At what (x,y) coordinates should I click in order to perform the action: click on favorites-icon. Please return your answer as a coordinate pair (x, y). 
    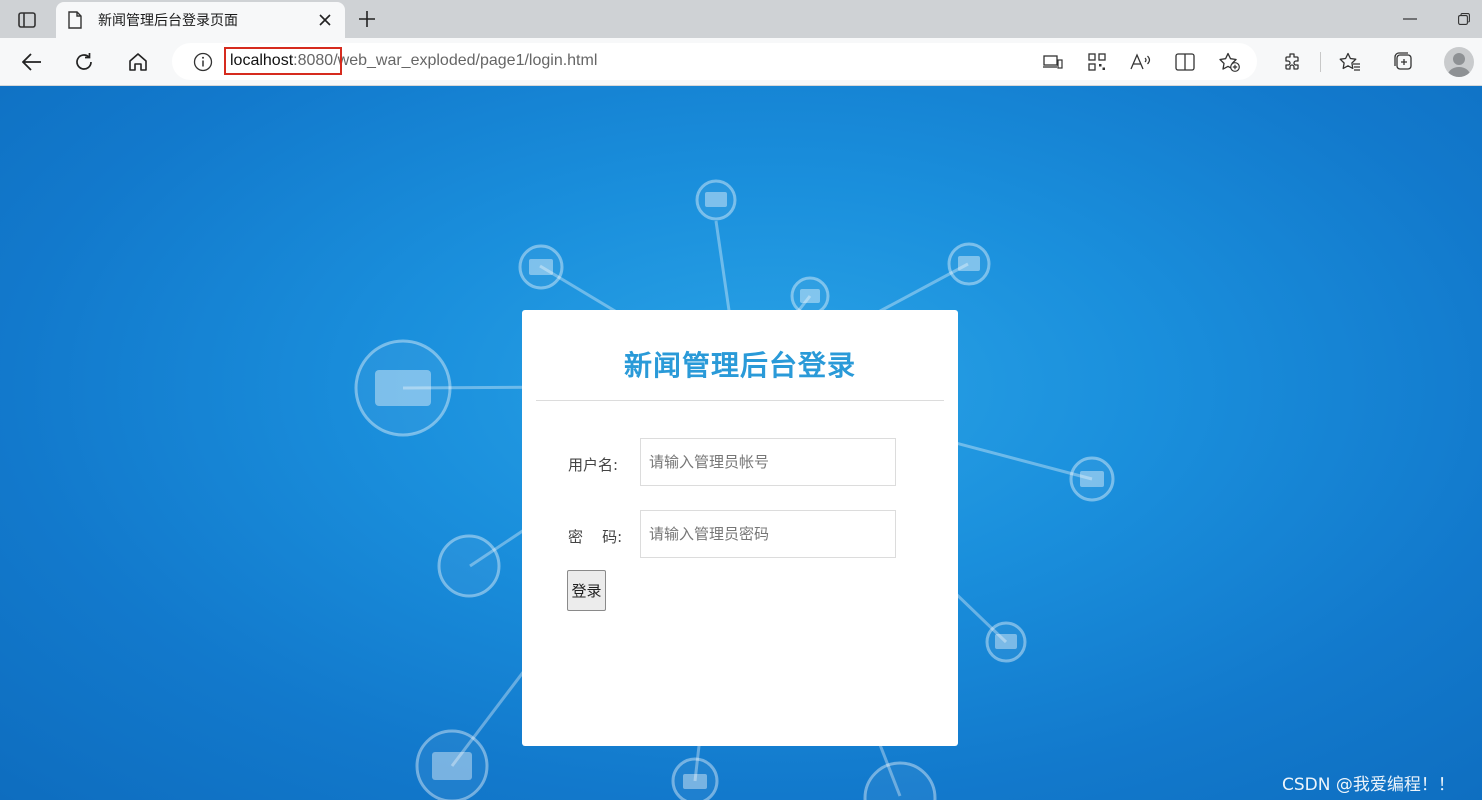
    Looking at the image, I should click on (1350, 62).